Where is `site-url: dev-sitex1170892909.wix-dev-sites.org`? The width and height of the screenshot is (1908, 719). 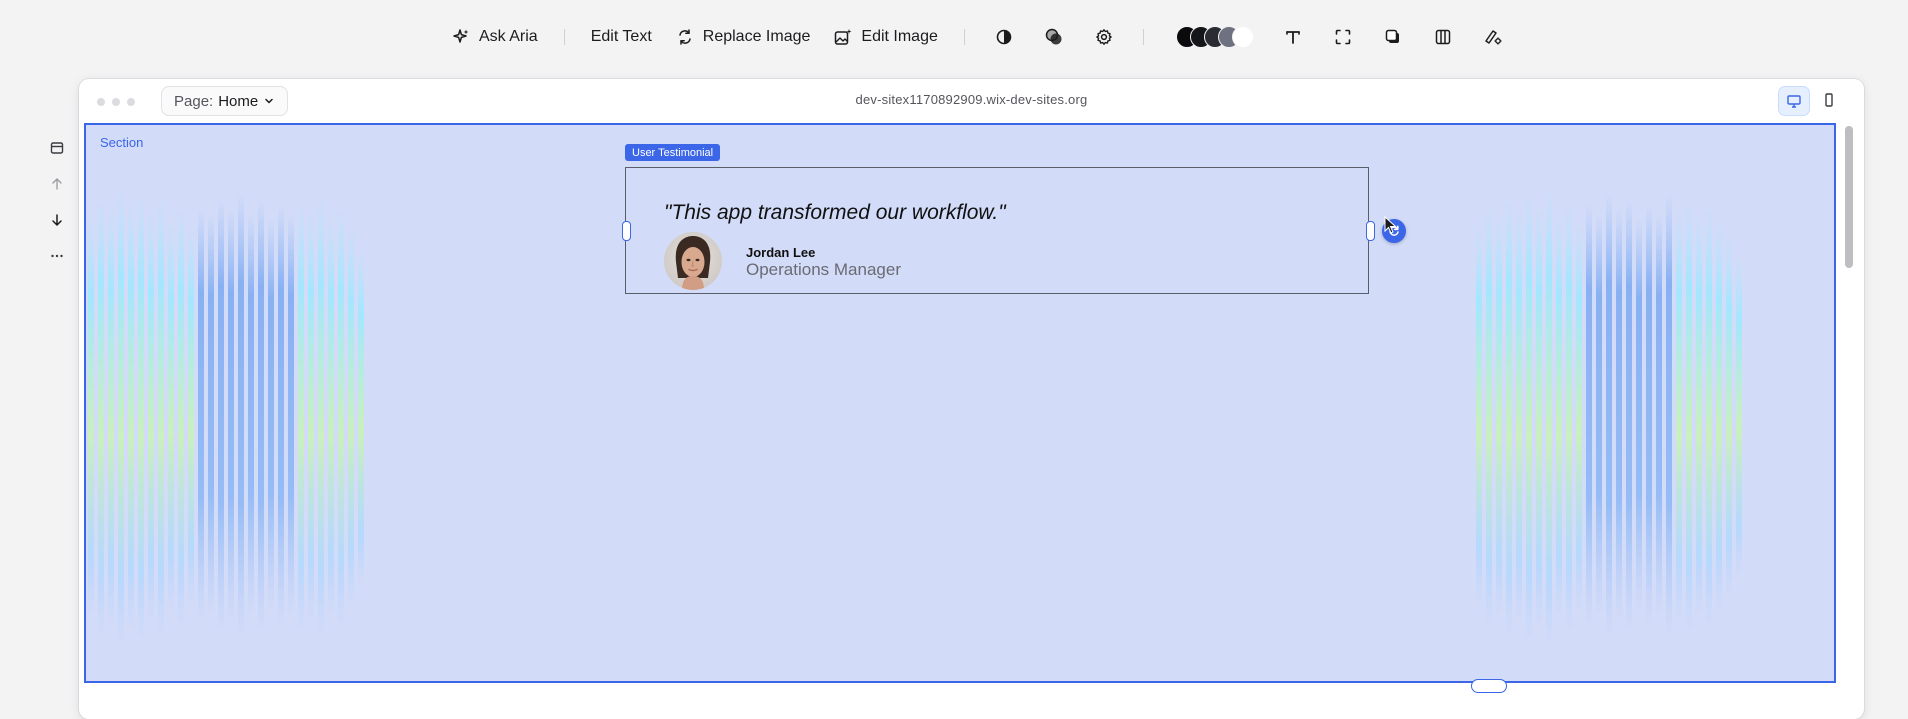 site-url: dev-sitex1170892909.wix-dev-sites.org is located at coordinates (971, 99).